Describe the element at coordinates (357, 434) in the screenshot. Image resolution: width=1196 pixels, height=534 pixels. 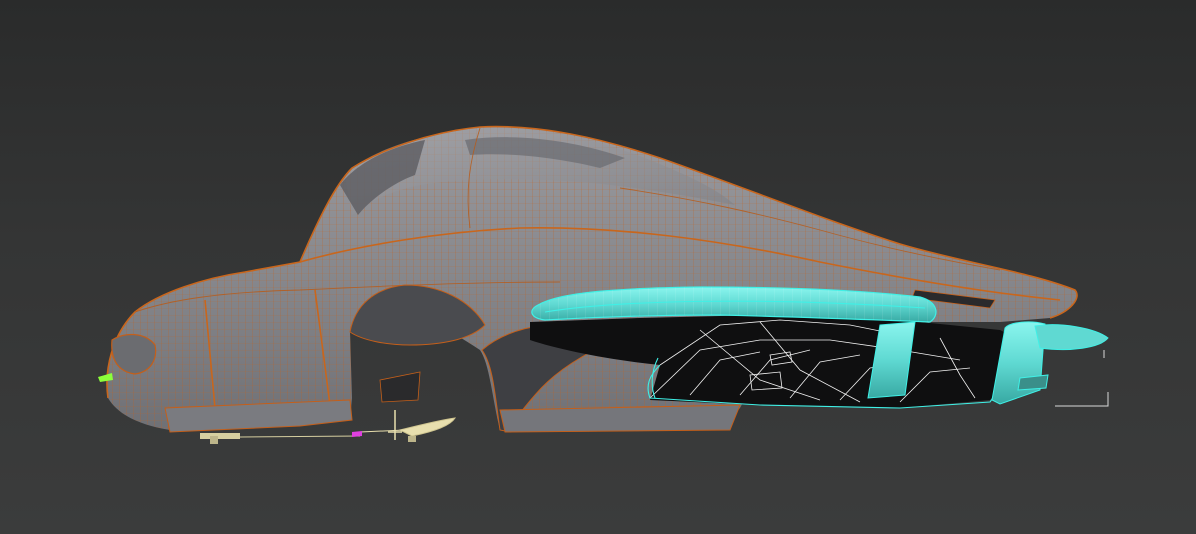
I see `magenta-helper-marker` at that location.